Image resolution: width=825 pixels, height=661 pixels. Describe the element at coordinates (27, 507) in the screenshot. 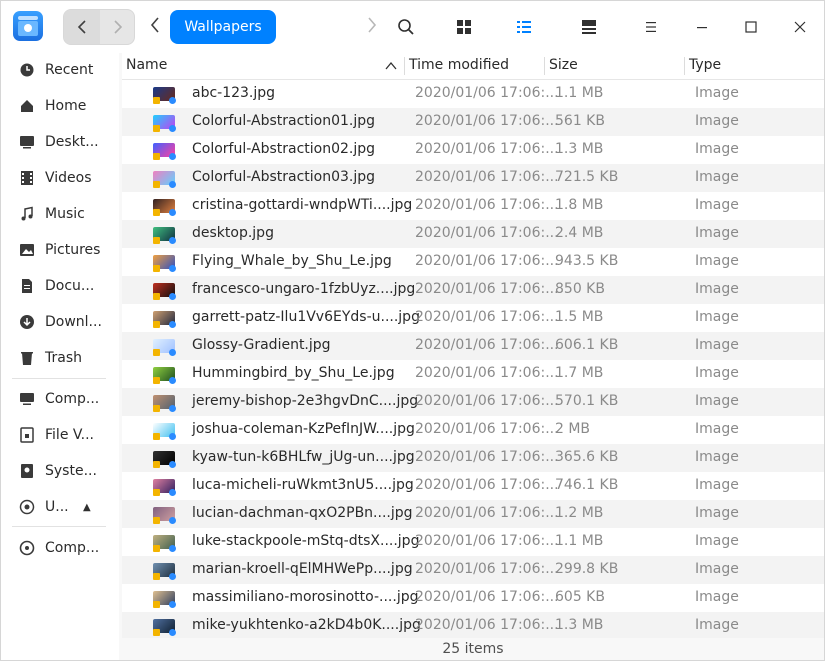

I see `usb-disk-icon` at that location.